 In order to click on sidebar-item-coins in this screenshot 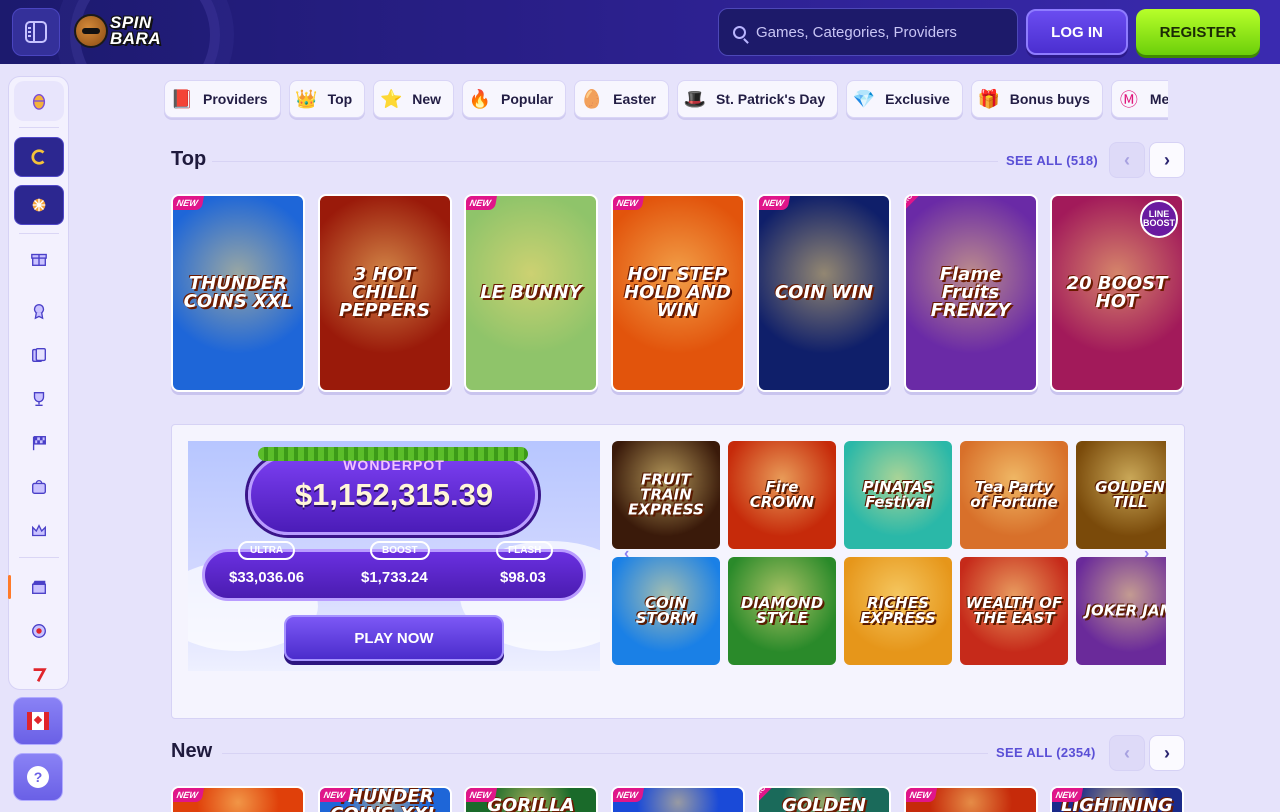, I will do `click(39, 157)`.